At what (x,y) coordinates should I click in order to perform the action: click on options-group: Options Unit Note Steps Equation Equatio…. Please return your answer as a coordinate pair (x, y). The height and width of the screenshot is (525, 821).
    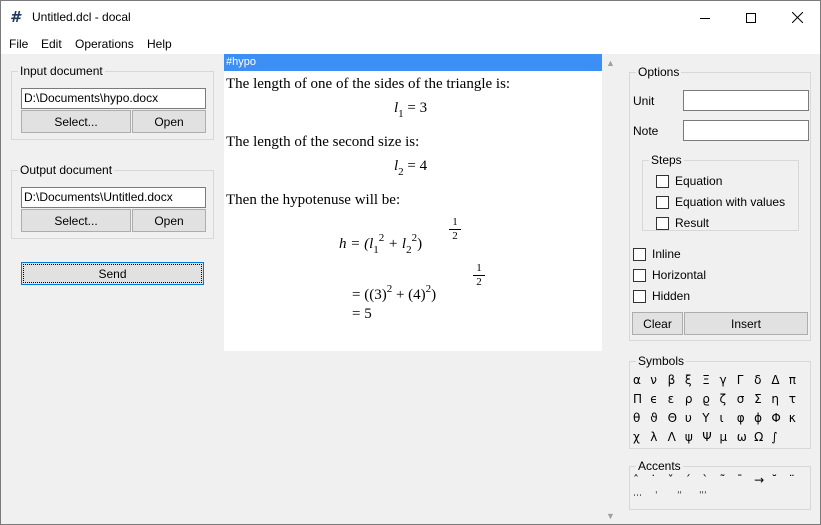
    Looking at the image, I should click on (720, 203).